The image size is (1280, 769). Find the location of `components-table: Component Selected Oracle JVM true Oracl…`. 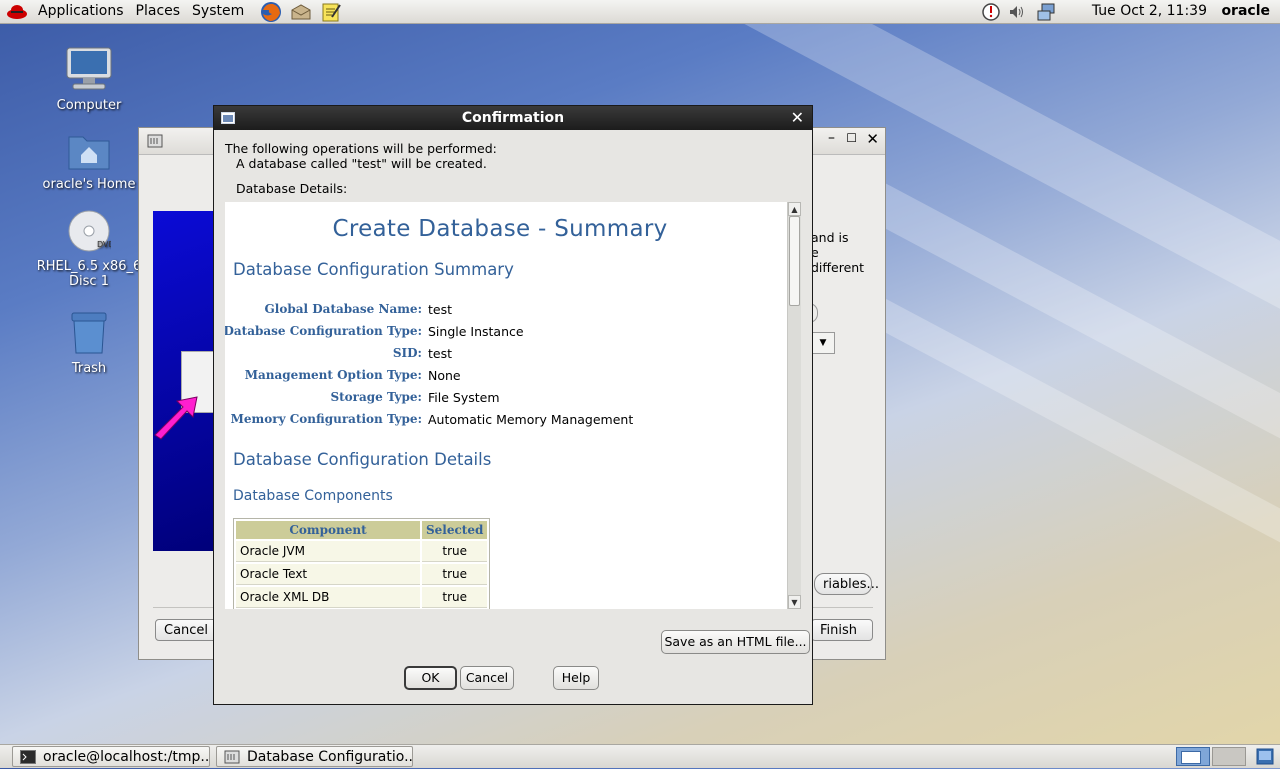

components-table: Component Selected Oracle JVM true Oracl… is located at coordinates (362, 563).